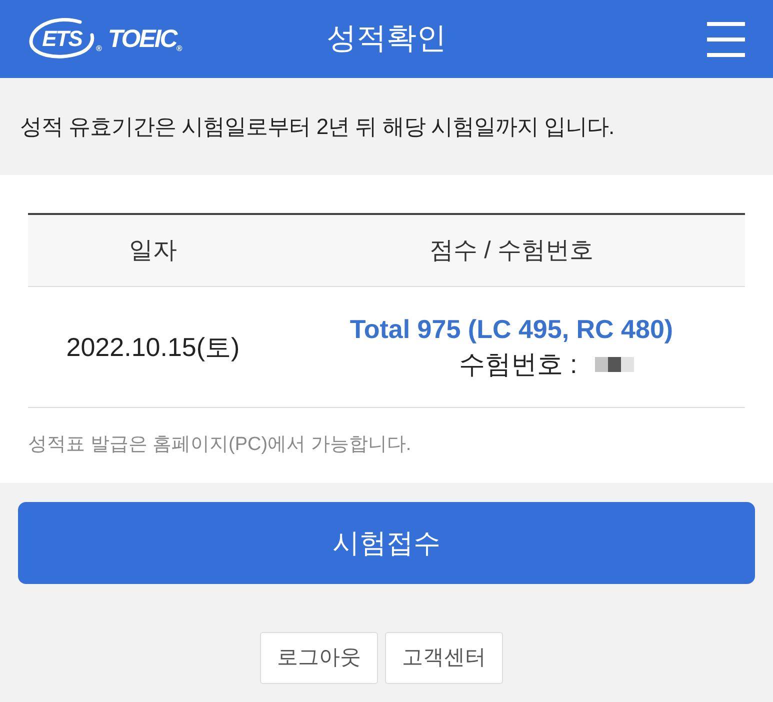  Describe the element at coordinates (153, 251) in the screenshot. I see `column-header: 일자` at that location.